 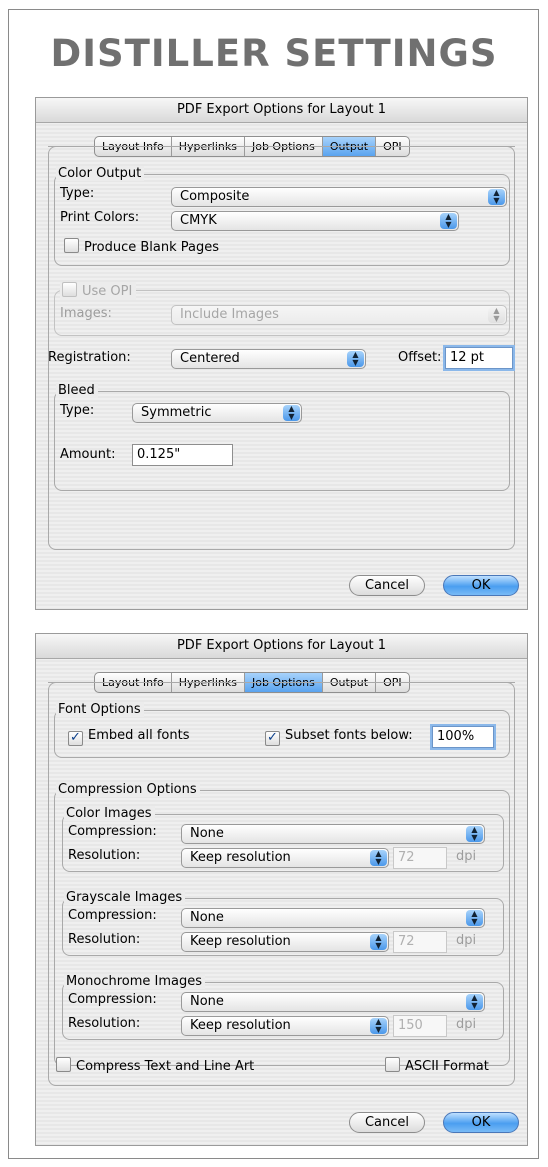 I want to click on offset-field: 12 pt, so click(x=479, y=358).